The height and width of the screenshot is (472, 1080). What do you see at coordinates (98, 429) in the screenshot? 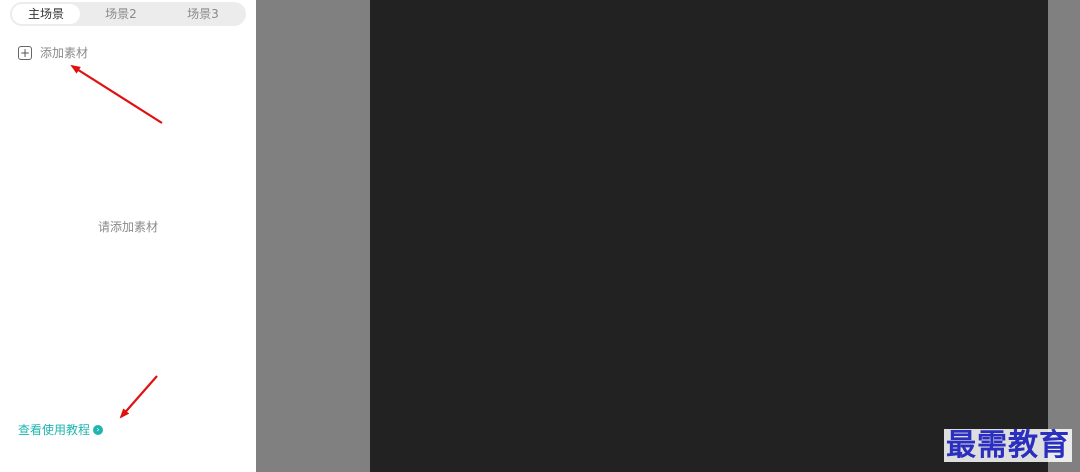
I see `arrow-right-circle-icon: ›` at bounding box center [98, 429].